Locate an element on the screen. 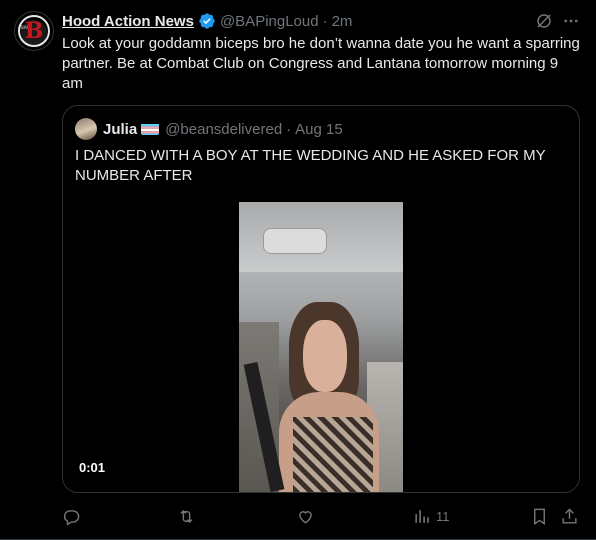  quoted-header: Julia @beansdelivered · Aug 15 is located at coordinates (223, 129).